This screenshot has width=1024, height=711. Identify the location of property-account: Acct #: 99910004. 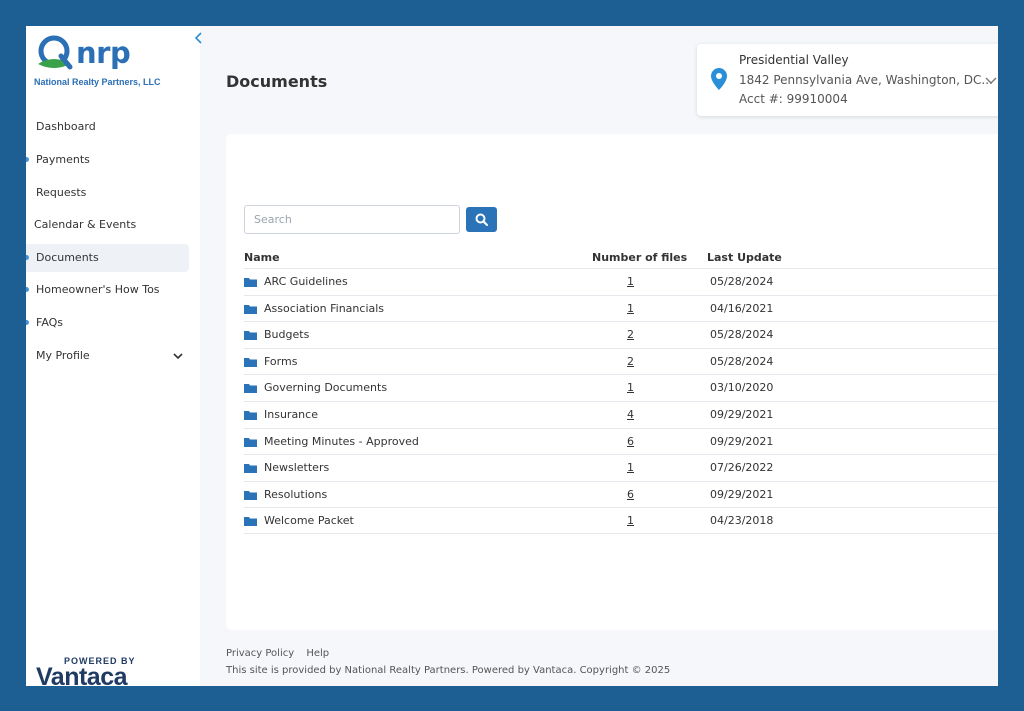
(793, 99).